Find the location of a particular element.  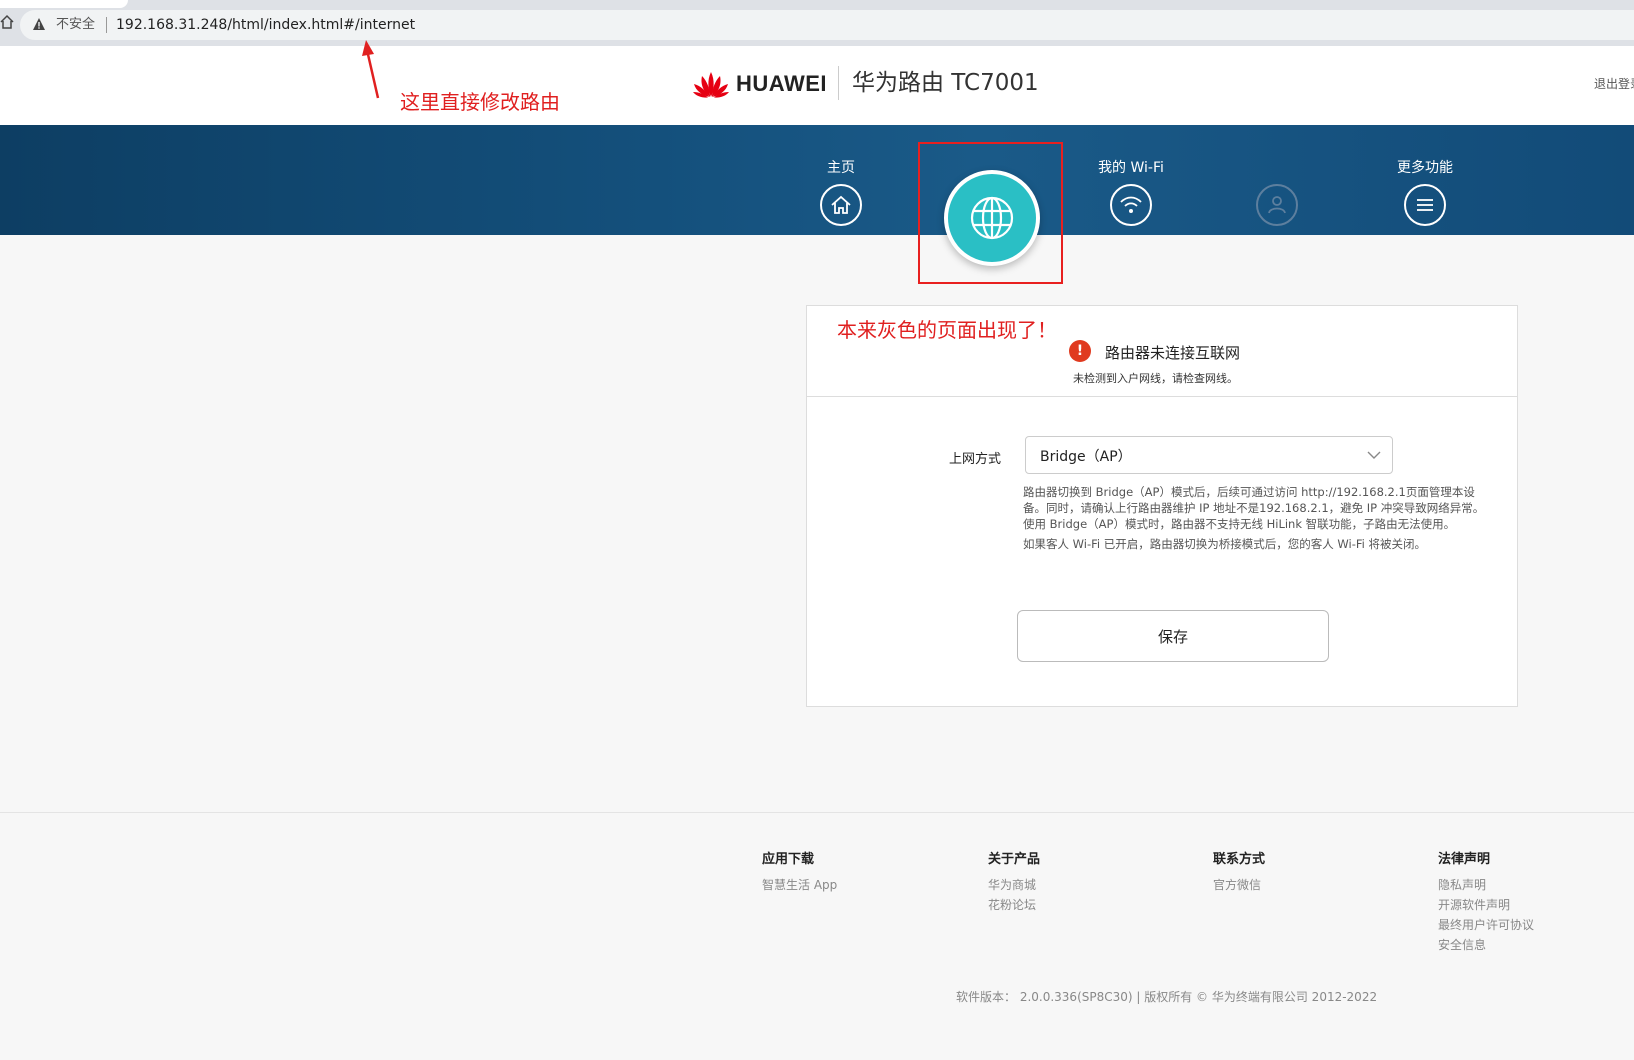

footer-col-product: 关于产品 华为商城 花粉论坛 is located at coordinates (1014, 881).